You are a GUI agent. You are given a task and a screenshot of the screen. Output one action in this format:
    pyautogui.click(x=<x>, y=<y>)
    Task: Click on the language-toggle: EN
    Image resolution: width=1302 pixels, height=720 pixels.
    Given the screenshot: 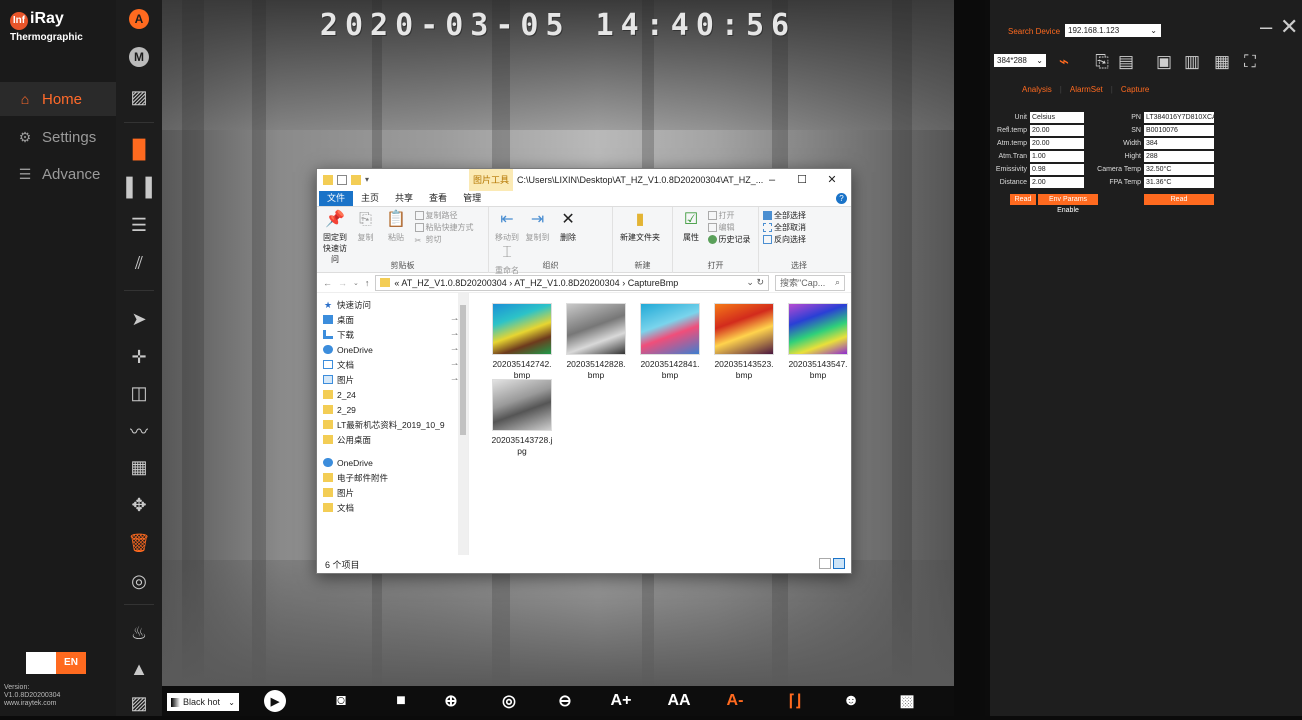 What is the action you would take?
    pyautogui.click(x=56, y=663)
    